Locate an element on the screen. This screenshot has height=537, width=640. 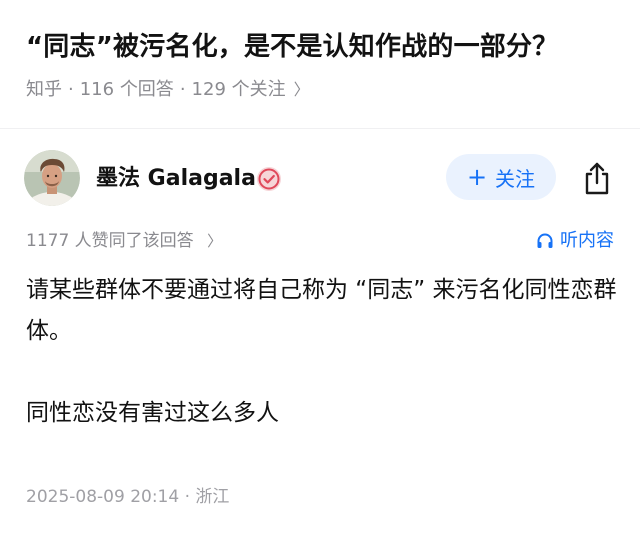
verified-badge-icon is located at coordinates (269, 179).